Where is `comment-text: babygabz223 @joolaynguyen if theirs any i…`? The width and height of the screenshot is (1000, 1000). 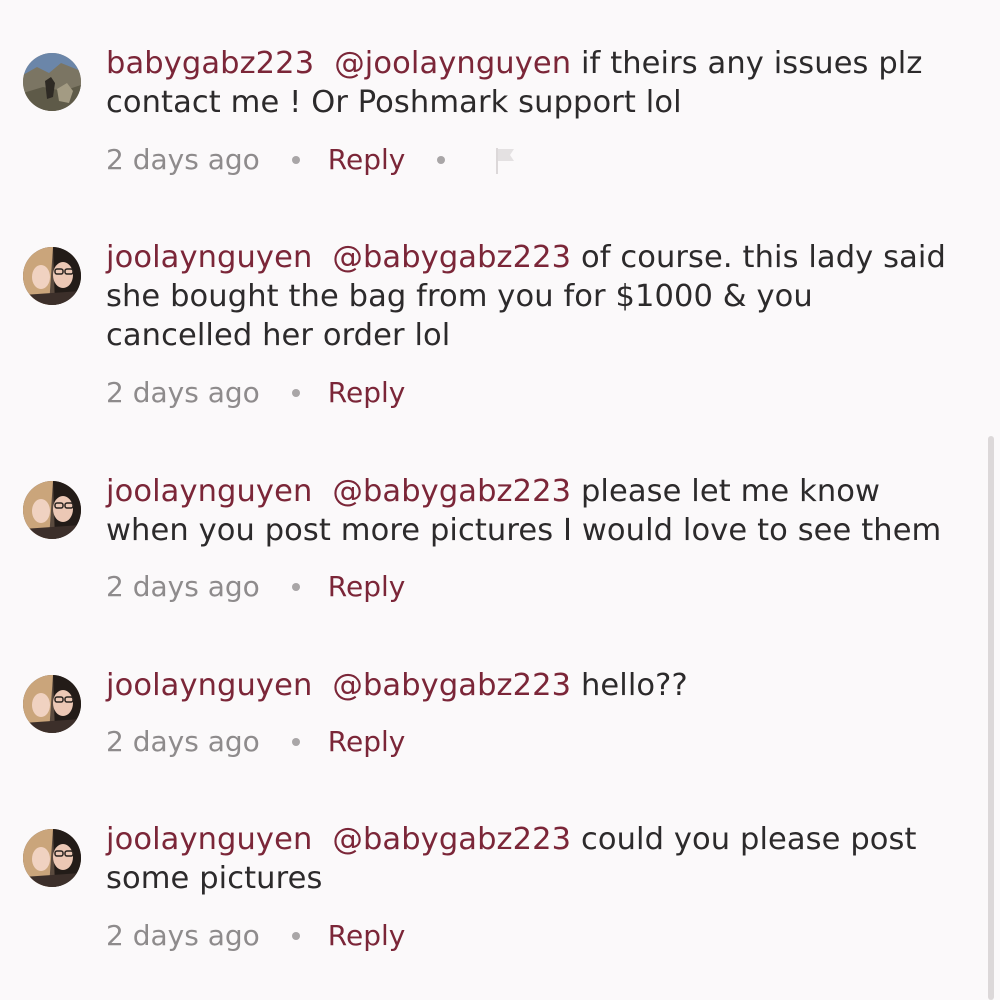
comment-text: babygabz223 @joolaynguyen if theirs any i… is located at coordinates (533, 83).